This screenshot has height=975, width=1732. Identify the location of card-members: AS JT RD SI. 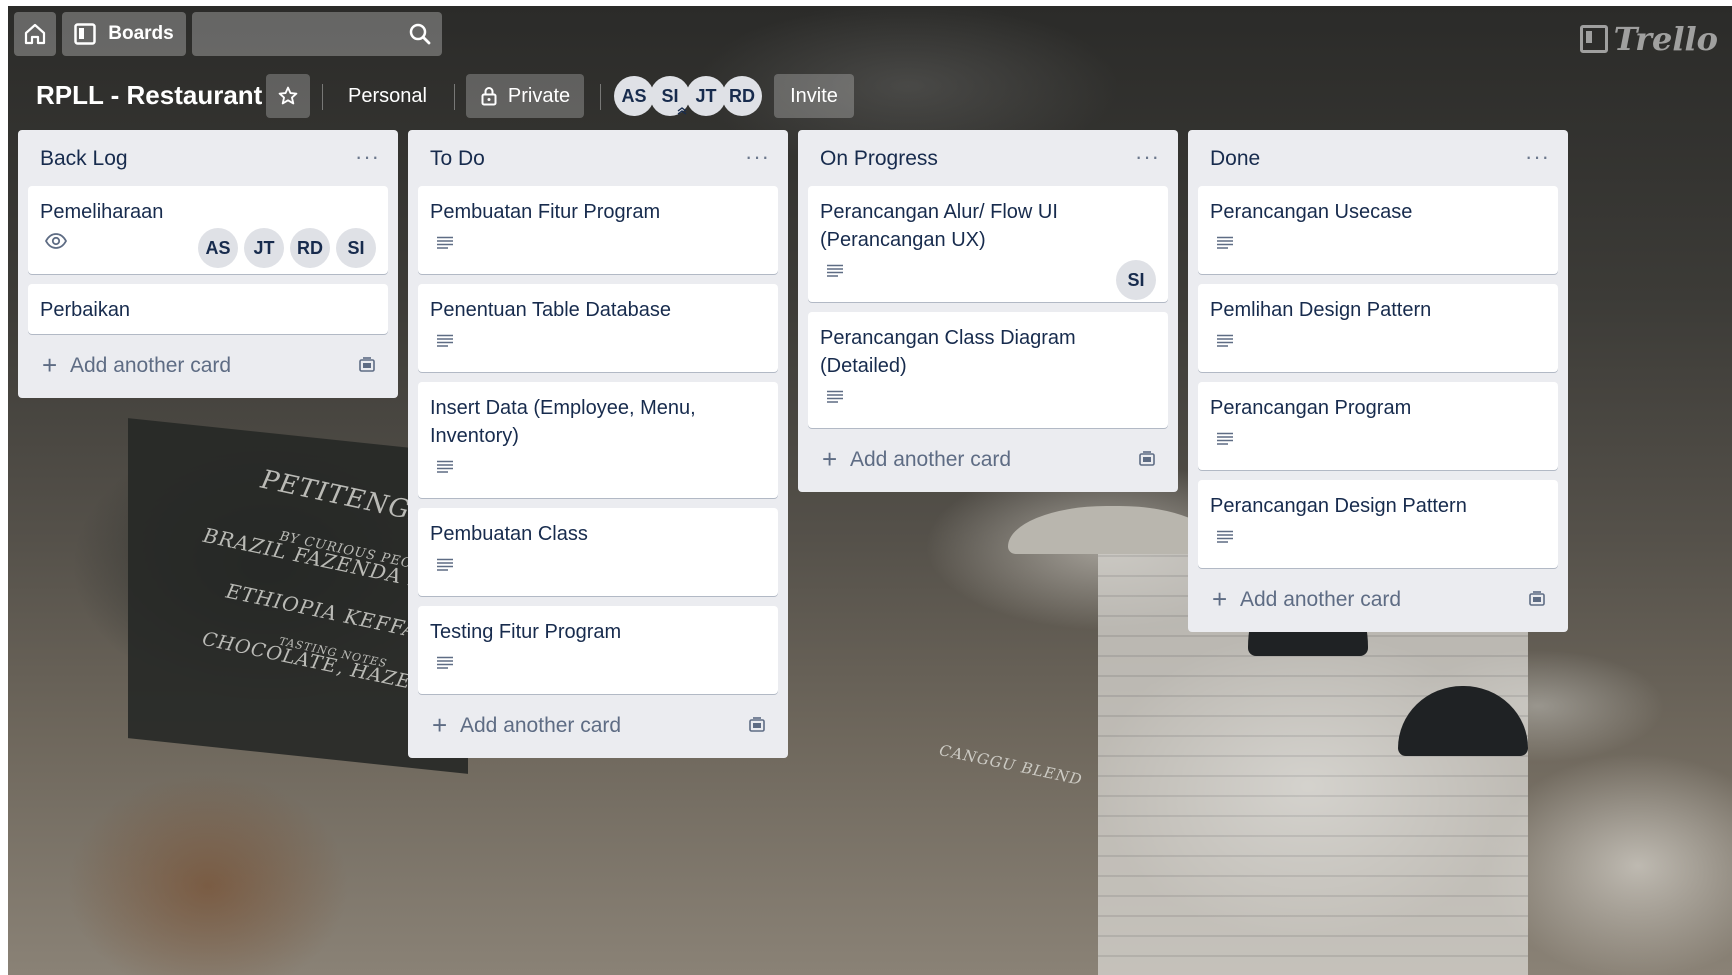
(287, 248).